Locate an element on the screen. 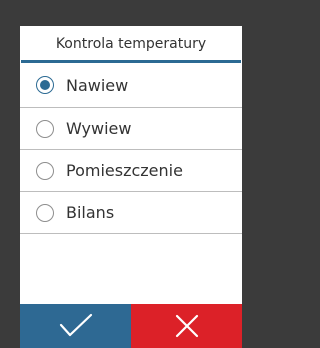 Image resolution: width=320 pixels, height=348 pixels. checkmark-icon is located at coordinates (75, 325).